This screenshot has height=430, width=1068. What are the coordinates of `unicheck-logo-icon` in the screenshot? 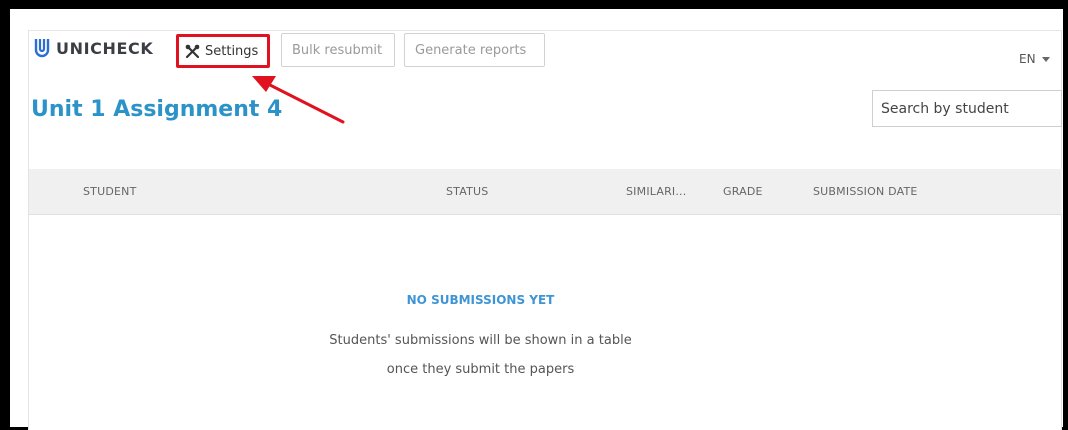 It's located at (42, 48).